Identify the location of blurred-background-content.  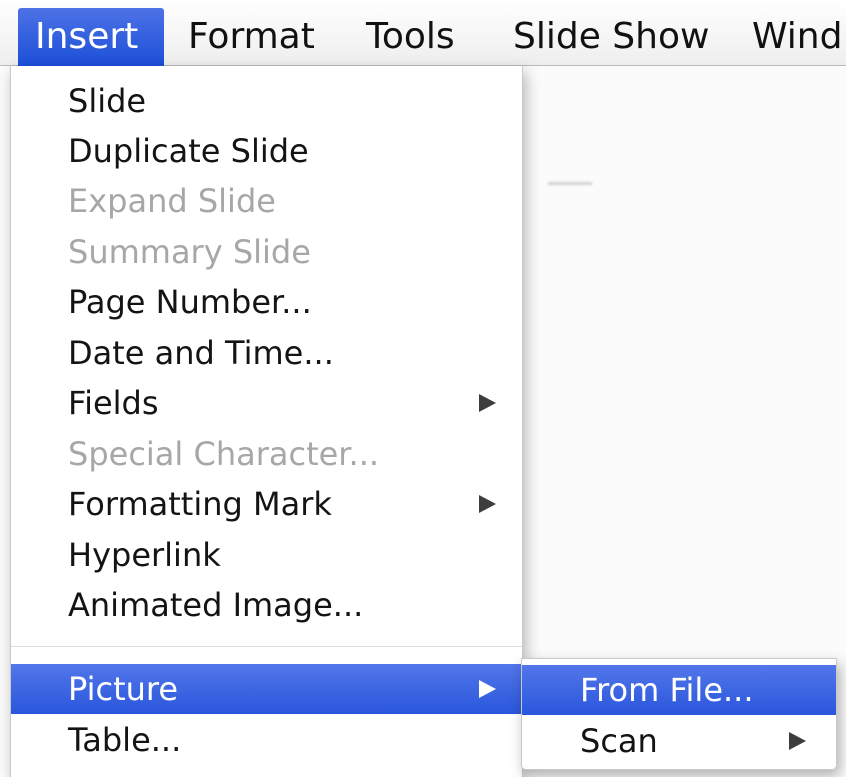
(570, 183).